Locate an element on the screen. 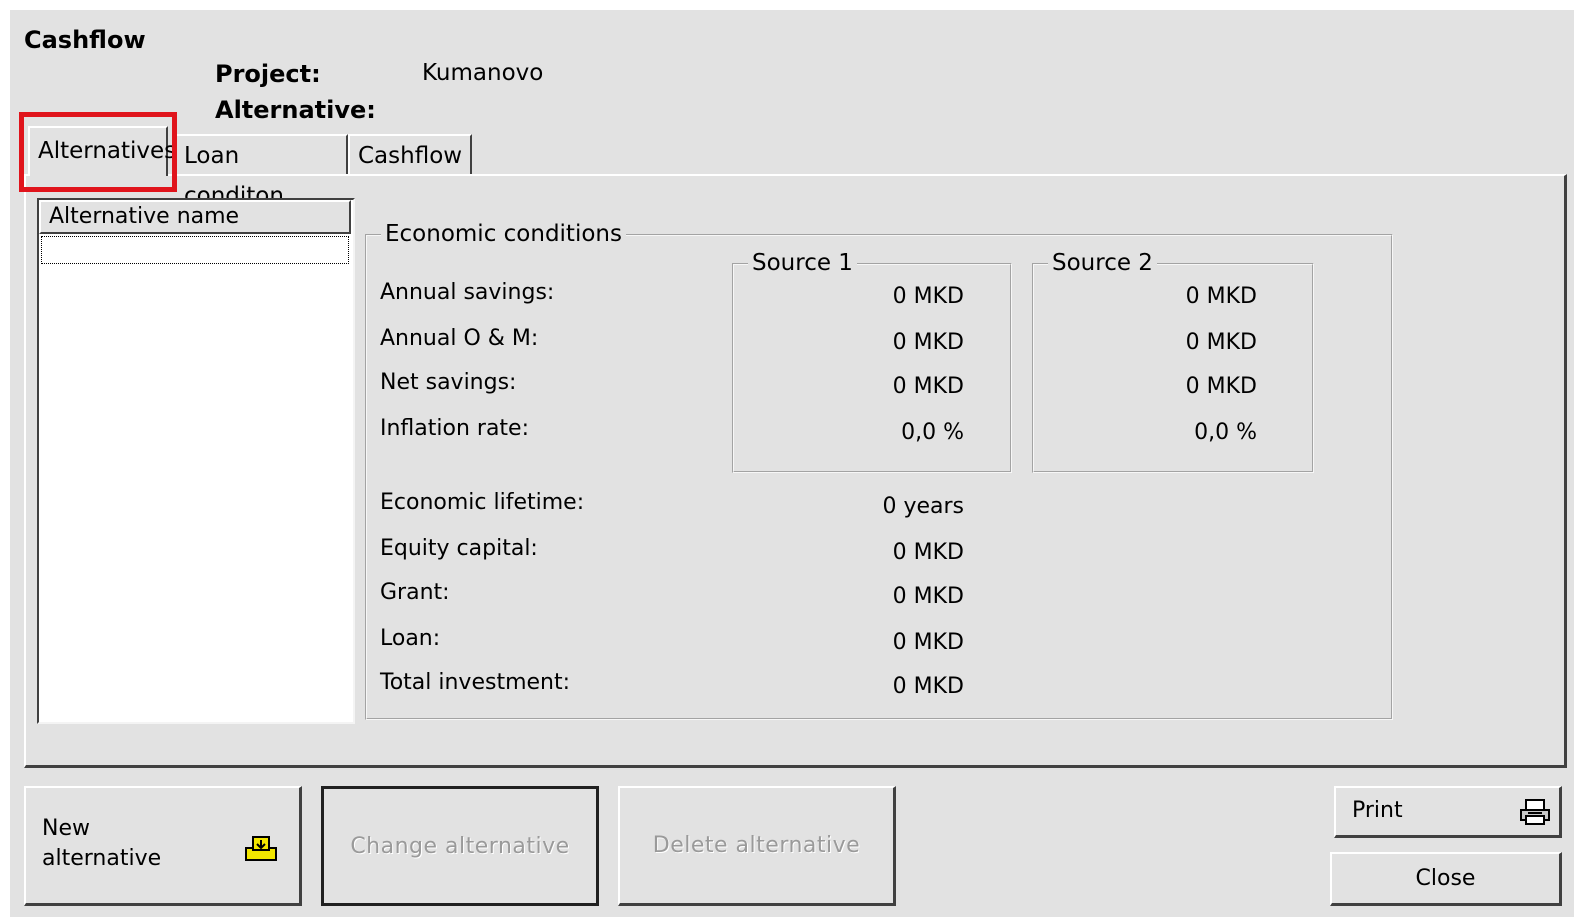 Image resolution: width=1574 pixels, height=917 pixels. inflation-rate-label: Inflation rate: is located at coordinates (454, 428).